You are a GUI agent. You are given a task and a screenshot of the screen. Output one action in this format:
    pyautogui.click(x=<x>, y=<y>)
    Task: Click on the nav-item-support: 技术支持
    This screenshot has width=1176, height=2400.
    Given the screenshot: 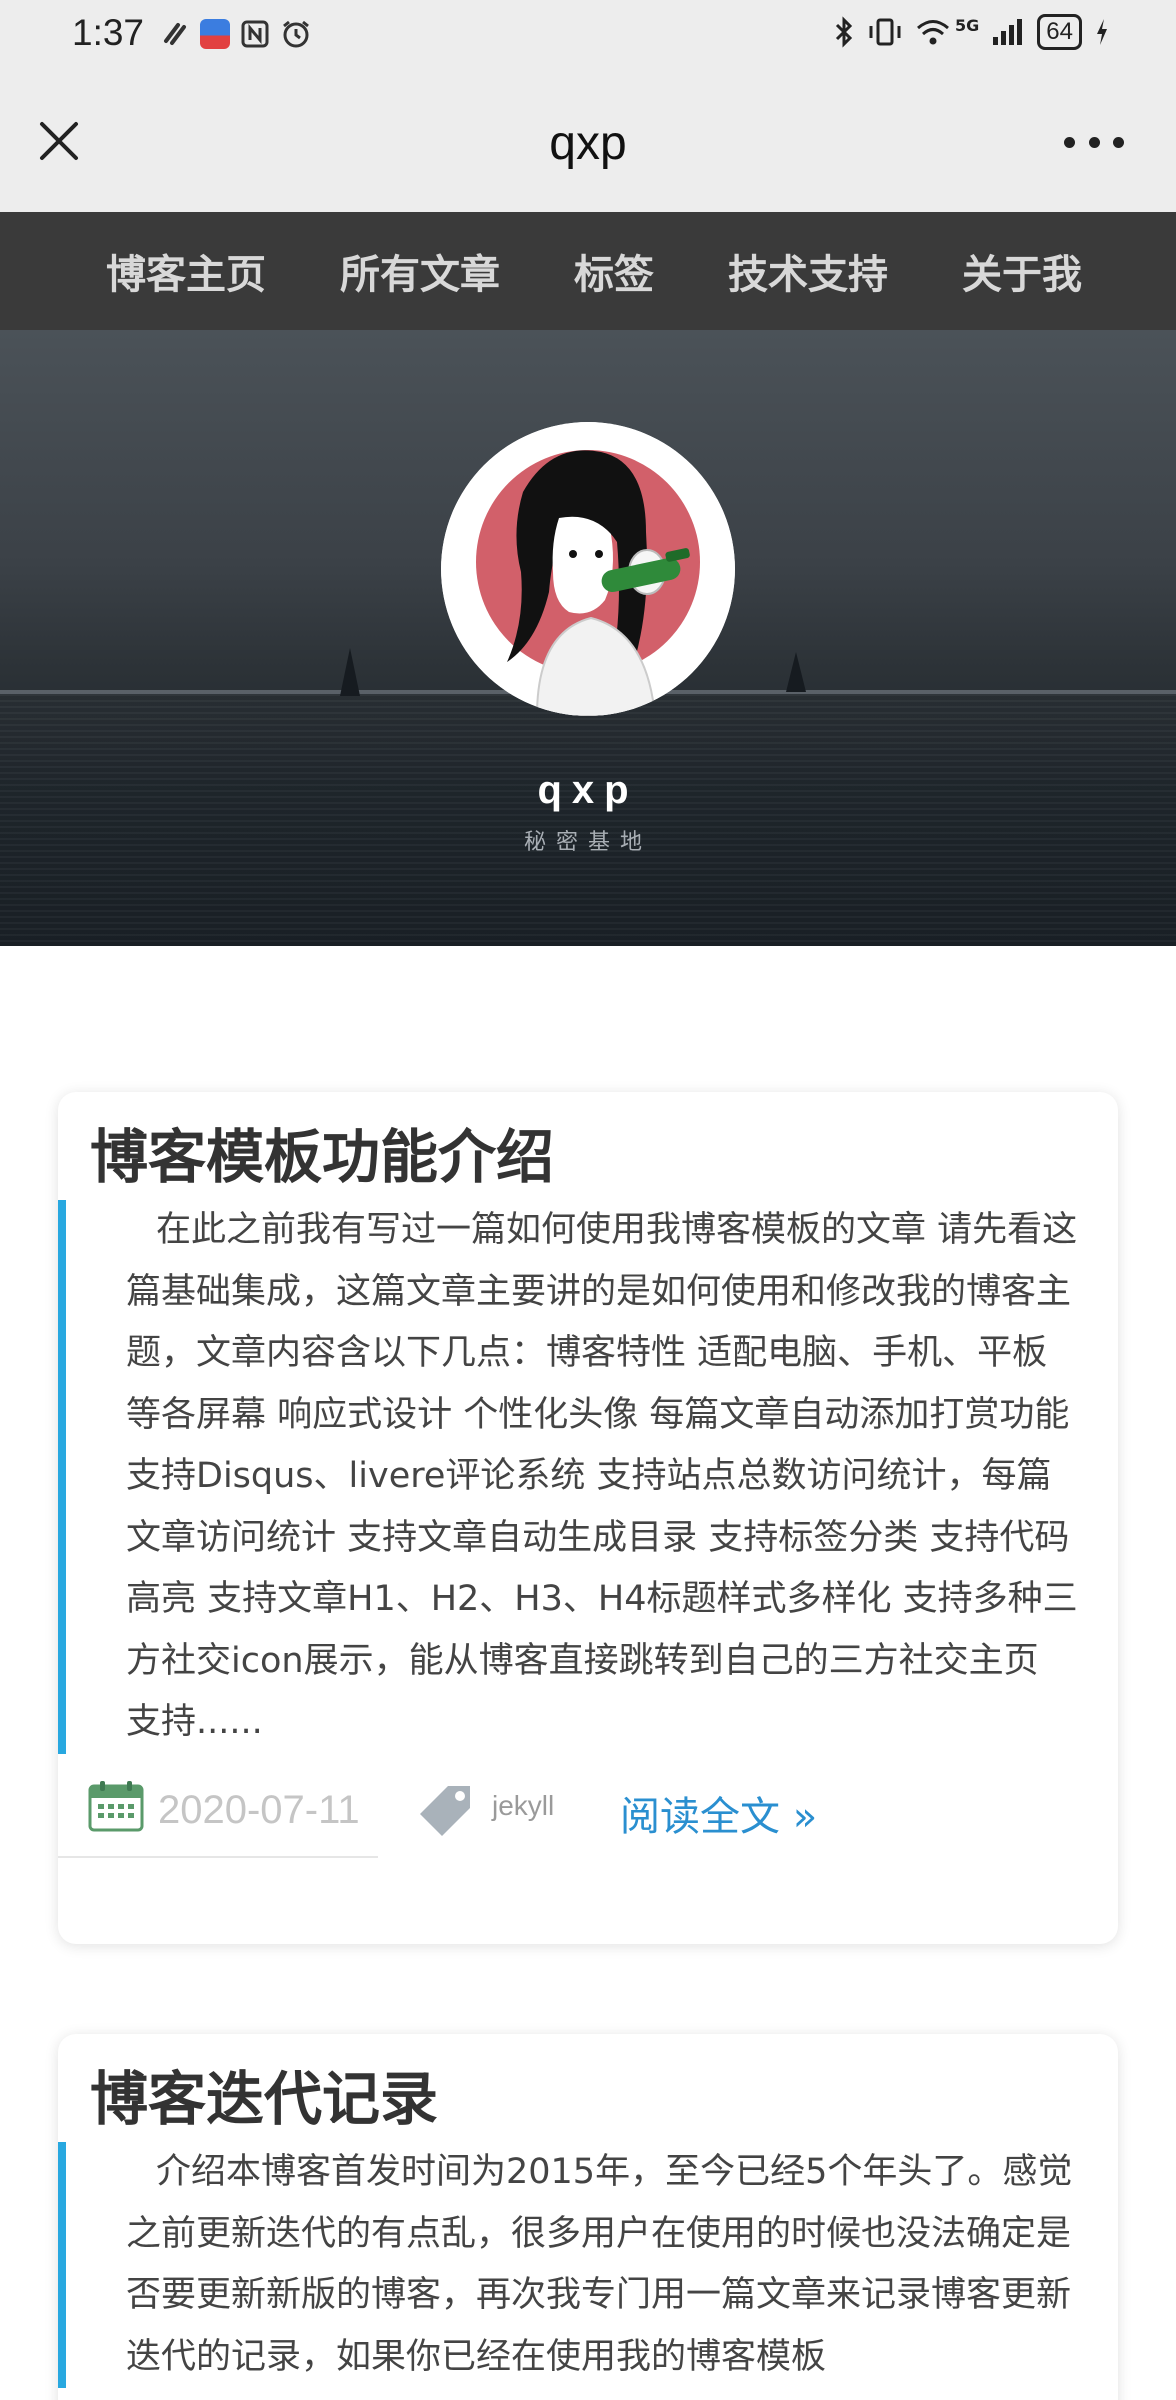 What is the action you would take?
    pyautogui.click(x=808, y=271)
    